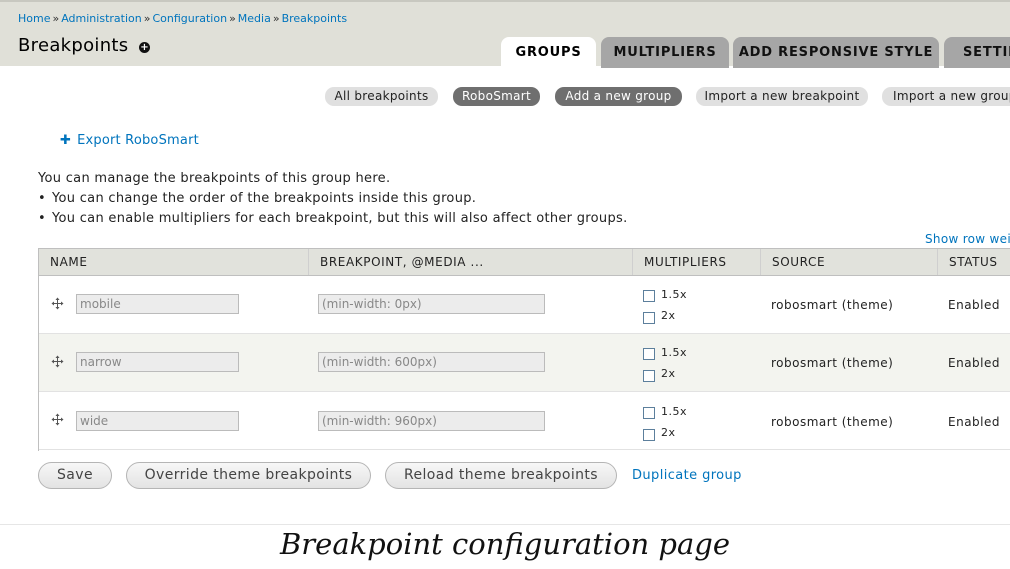  What do you see at coordinates (248, 475) in the screenshot?
I see `override-theme-breakpoints-button: Override theme breakpoints` at bounding box center [248, 475].